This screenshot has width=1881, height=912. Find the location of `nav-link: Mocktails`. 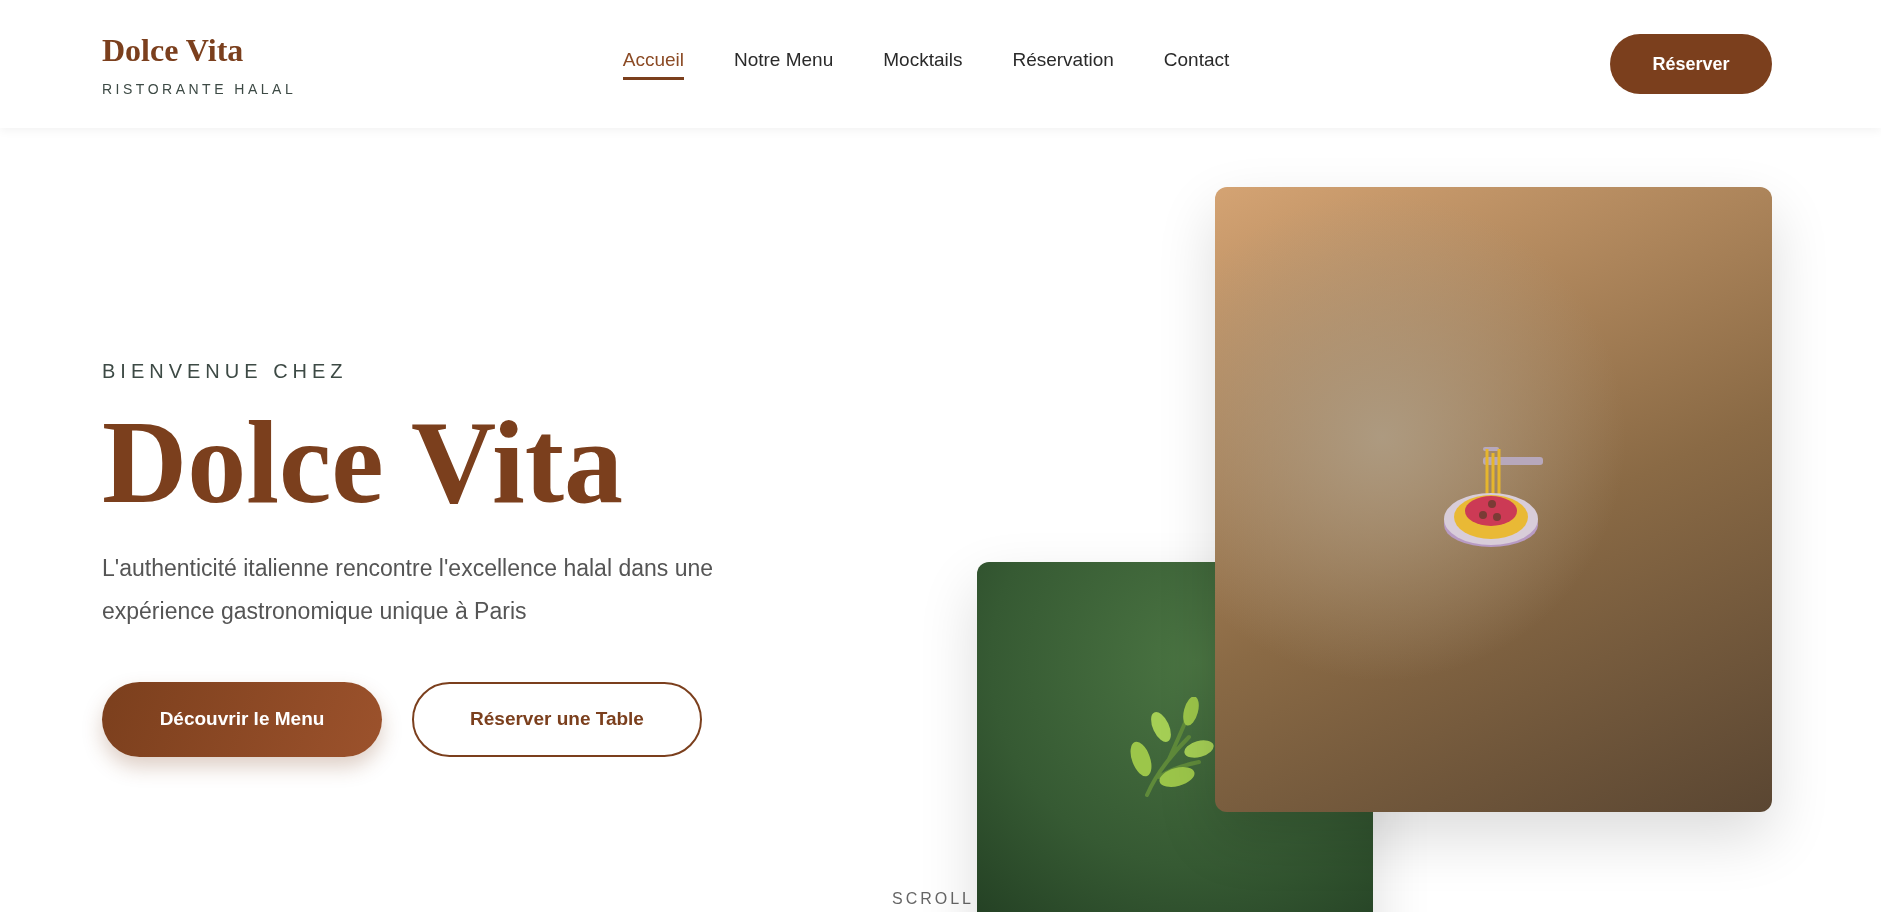

nav-link: Mocktails is located at coordinates (923, 64).